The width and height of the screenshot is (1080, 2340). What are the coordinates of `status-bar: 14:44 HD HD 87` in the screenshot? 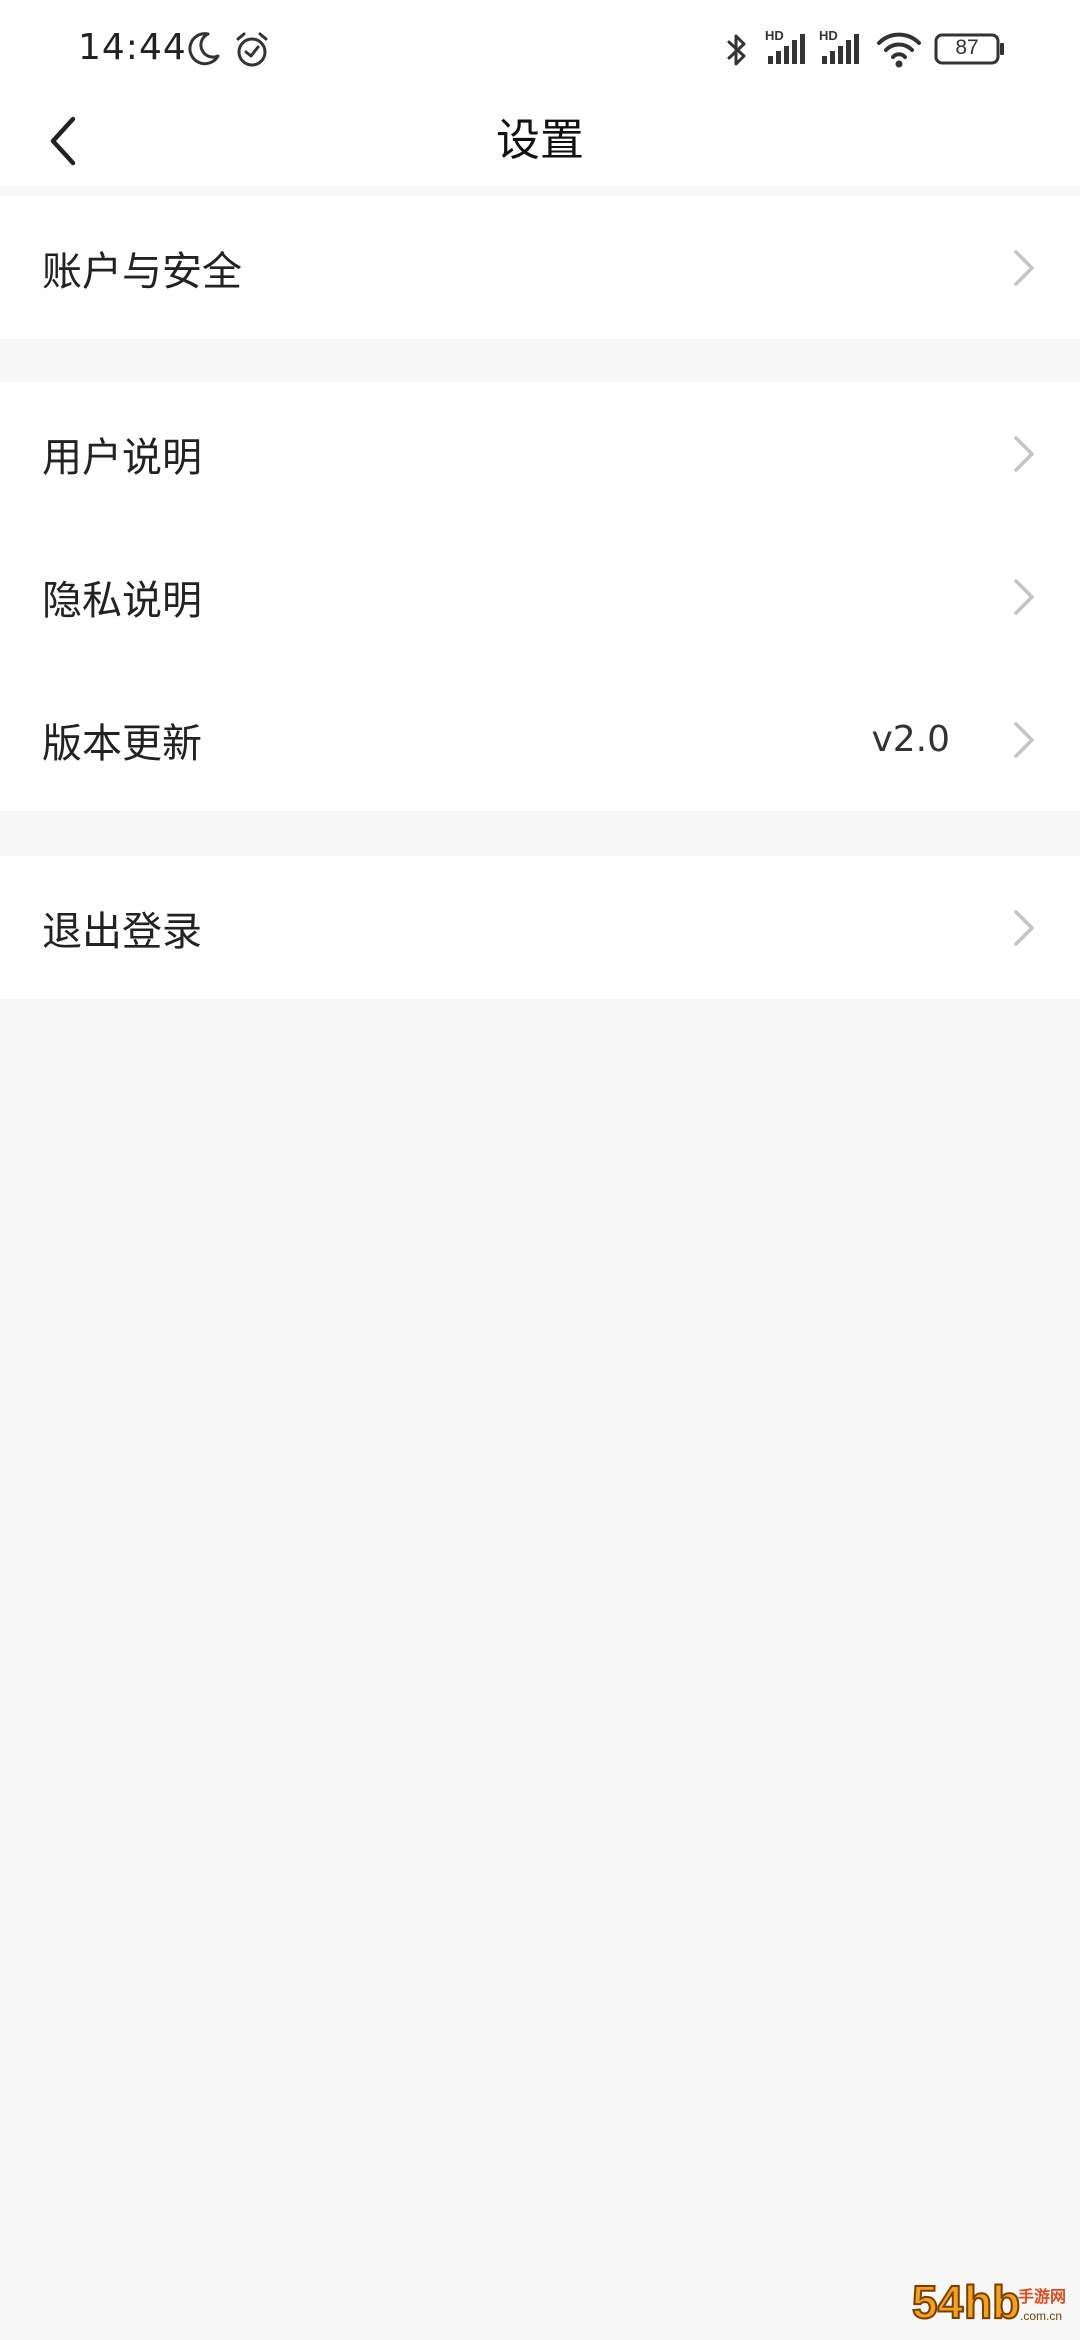 It's located at (540, 48).